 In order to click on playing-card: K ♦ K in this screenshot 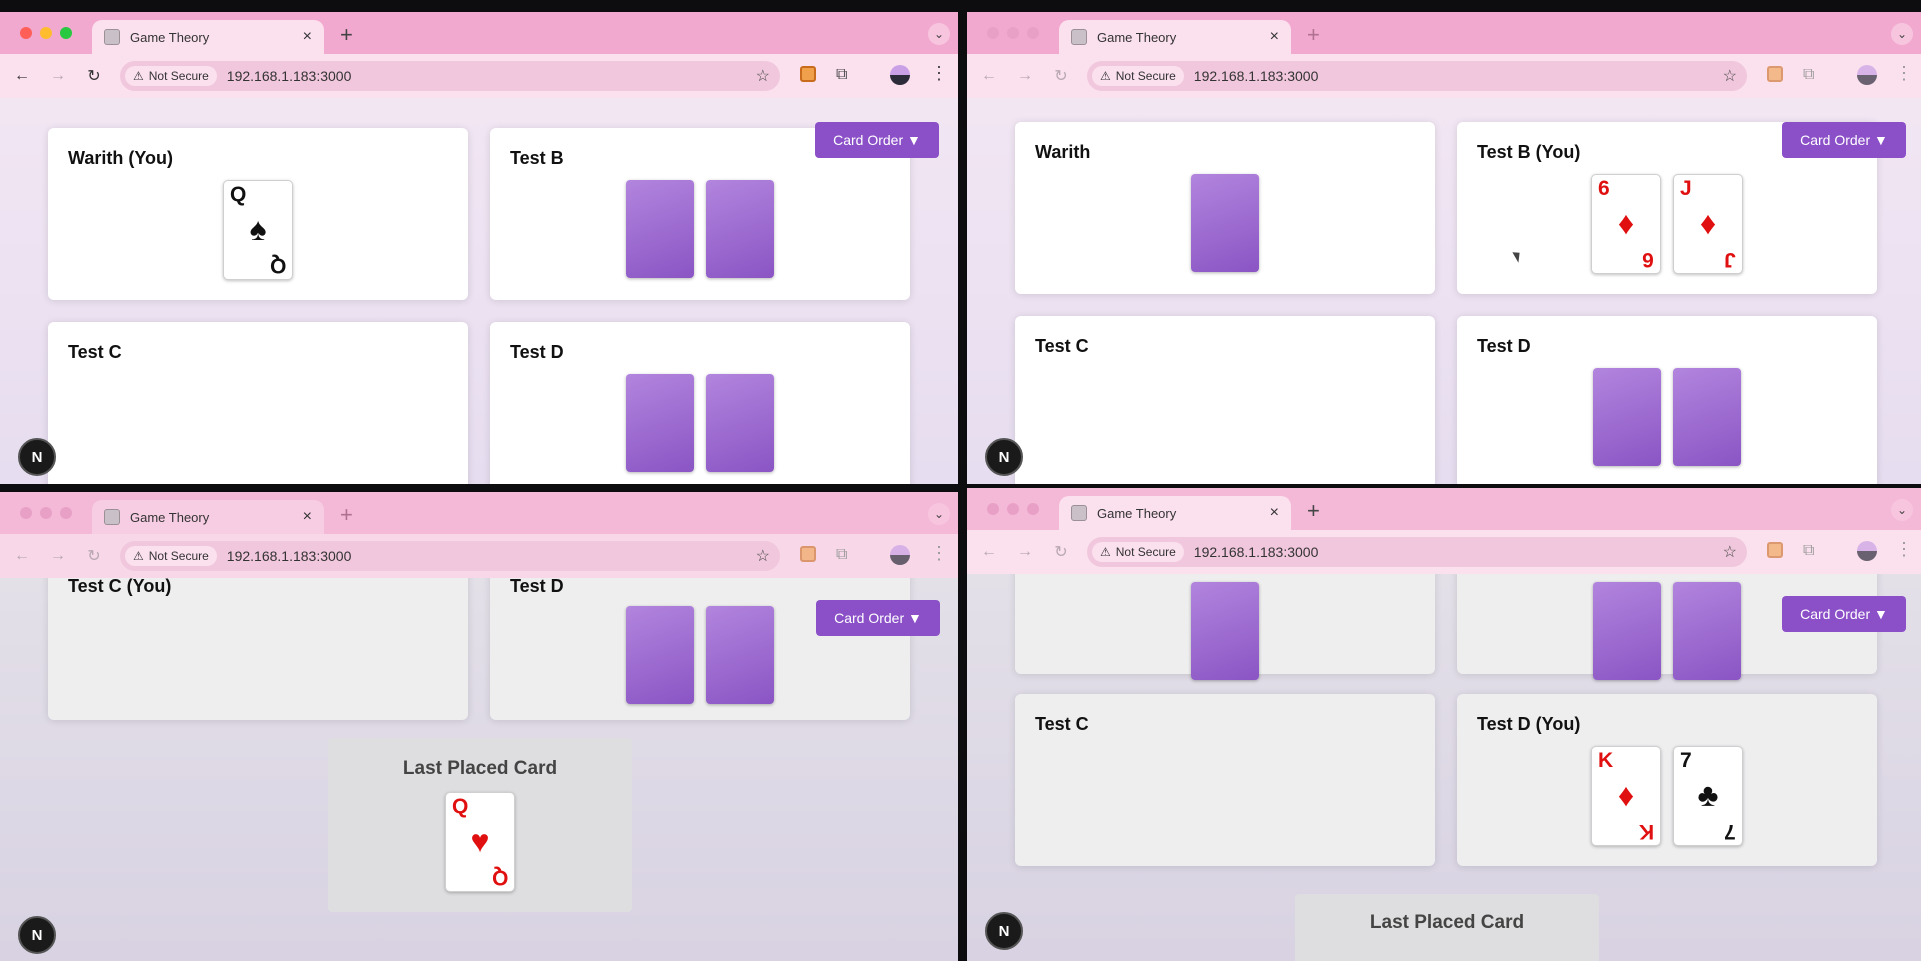, I will do `click(1626, 796)`.